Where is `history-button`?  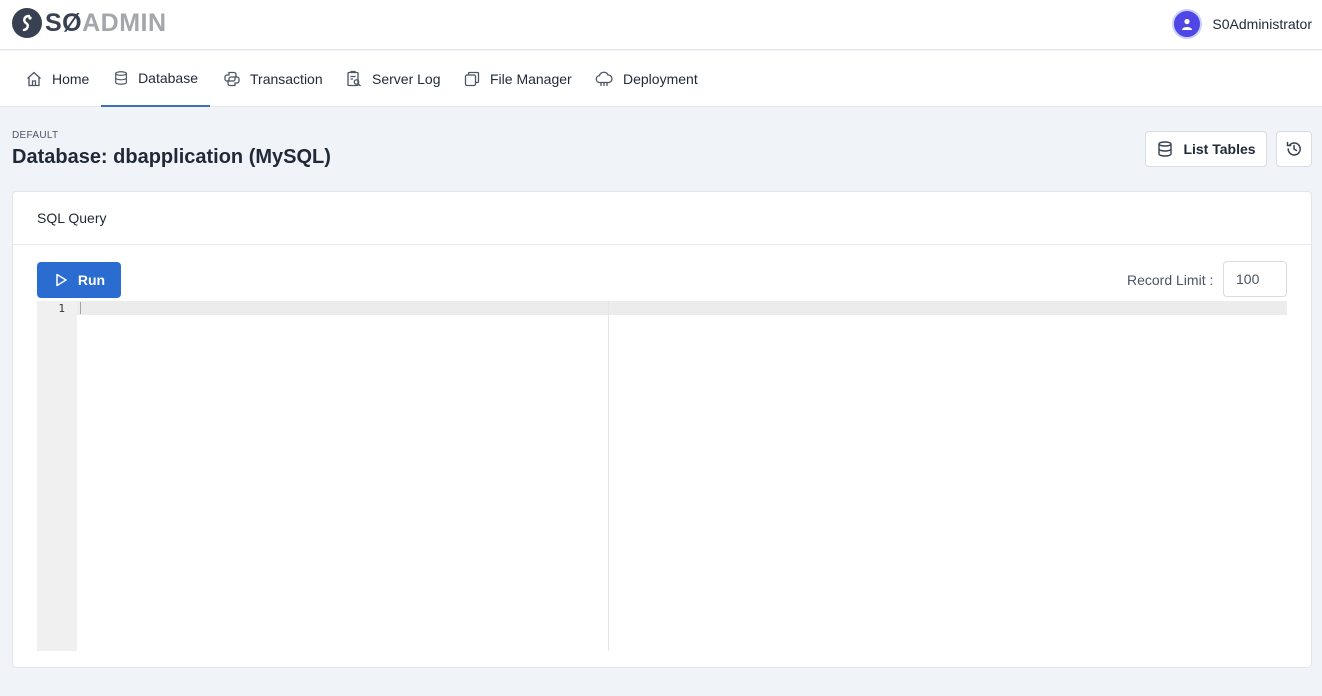 history-button is located at coordinates (1294, 149).